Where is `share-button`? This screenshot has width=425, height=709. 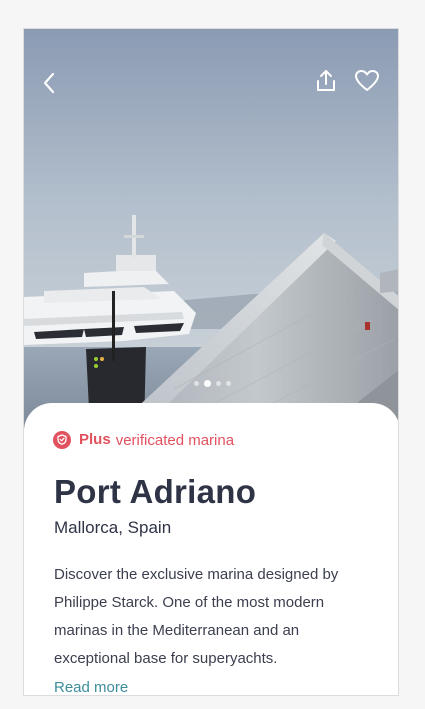
share-button is located at coordinates (326, 81).